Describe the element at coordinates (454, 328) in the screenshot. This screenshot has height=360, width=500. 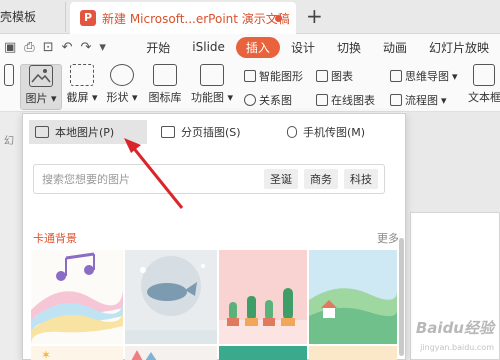
I see `watermark-logo: Baidu经验` at that location.